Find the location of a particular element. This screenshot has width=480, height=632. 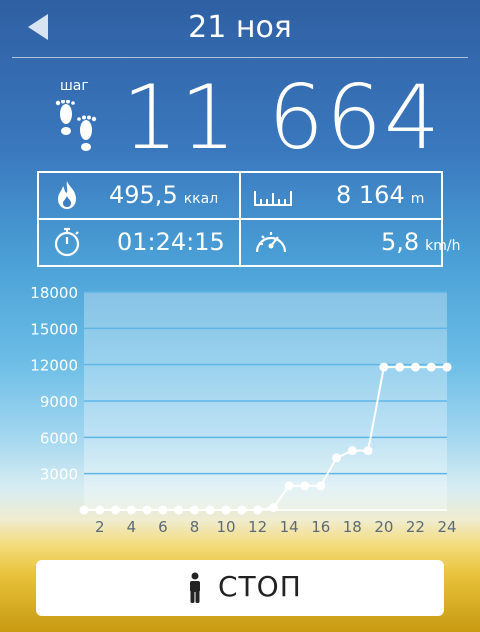

speed-value: 5,8 is located at coordinates (400, 242).